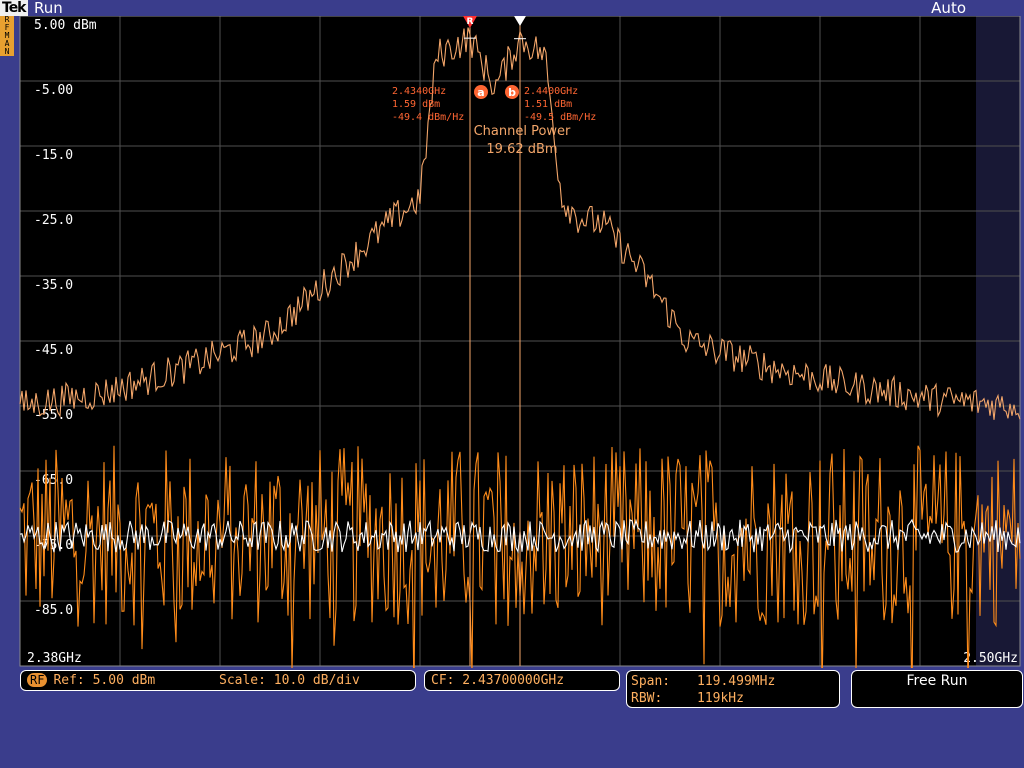 This screenshot has height=768, width=1024. Describe the element at coordinates (416, 104) in the screenshot. I see `marker-power: 1.59 dBm` at that location.